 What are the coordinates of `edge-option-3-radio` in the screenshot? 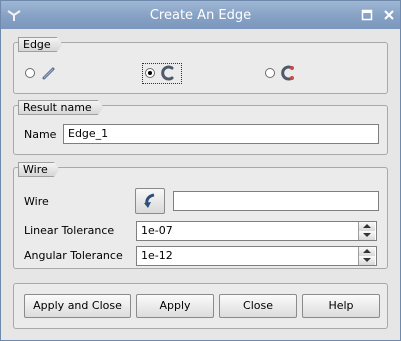 It's located at (270, 73).